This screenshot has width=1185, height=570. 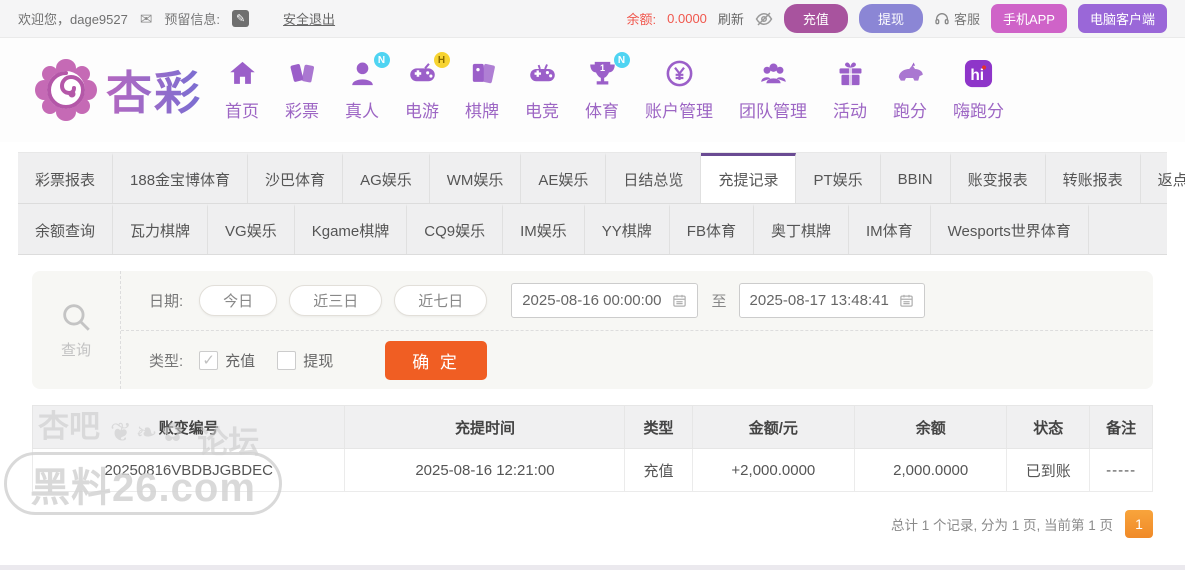 What do you see at coordinates (146, 19) in the screenshot?
I see `mail-icon: ✉` at bounding box center [146, 19].